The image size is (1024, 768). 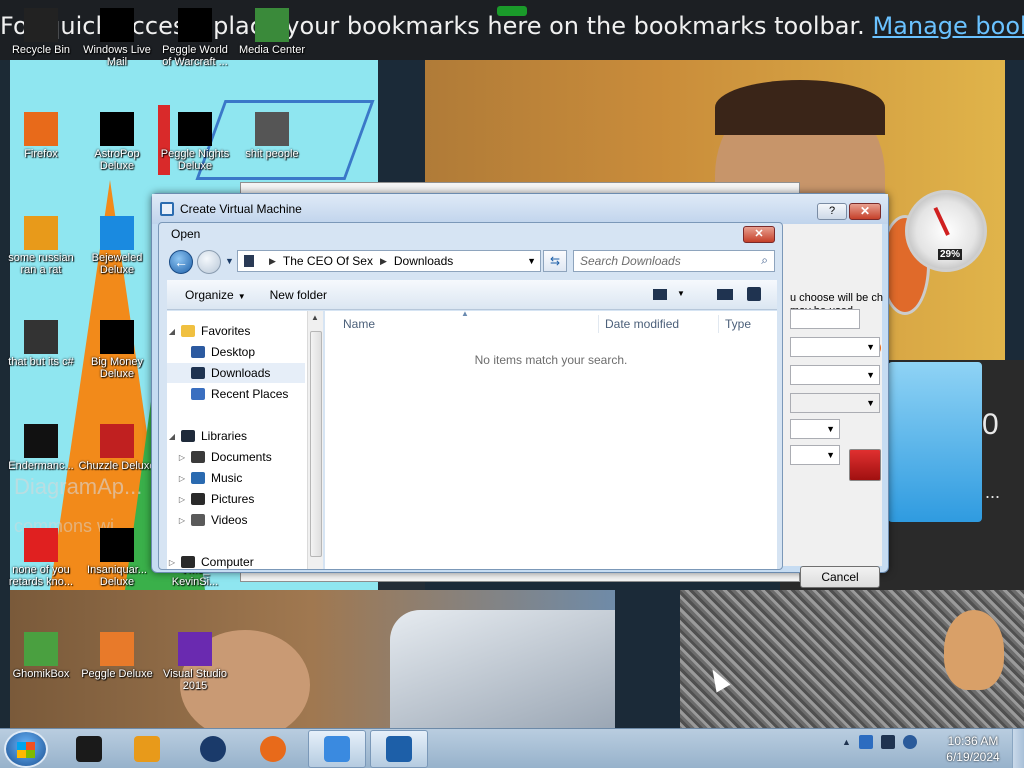 I want to click on desktop-shortcut: Recycle Bin, so click(x=41, y=32).